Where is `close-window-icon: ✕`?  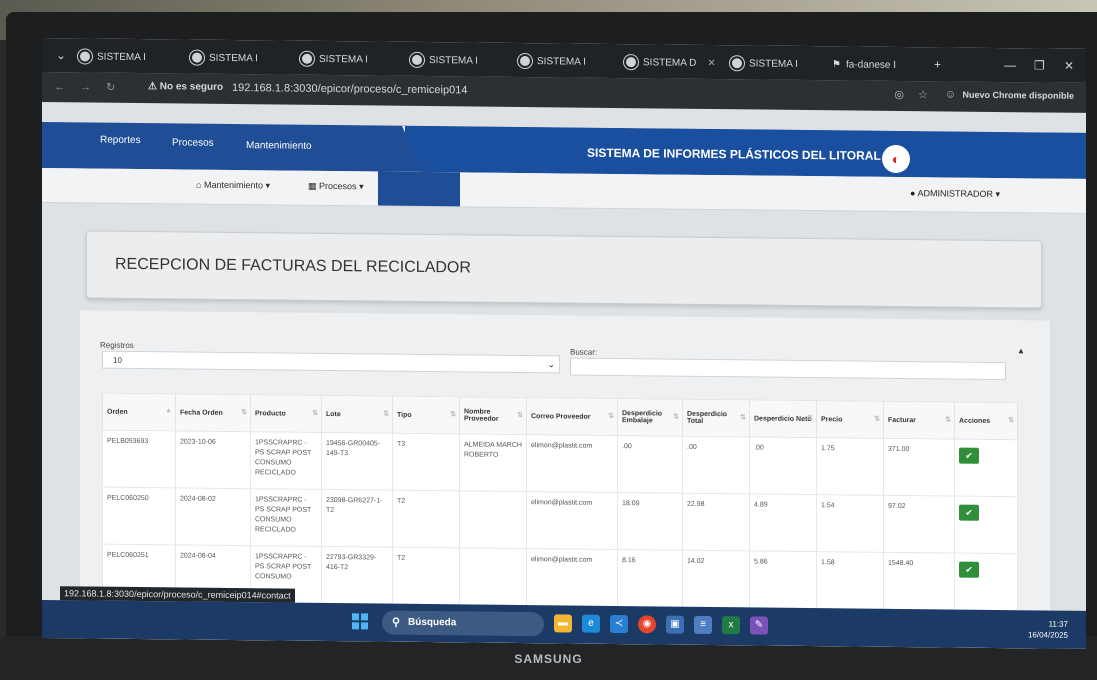 close-window-icon: ✕ is located at coordinates (1069, 66).